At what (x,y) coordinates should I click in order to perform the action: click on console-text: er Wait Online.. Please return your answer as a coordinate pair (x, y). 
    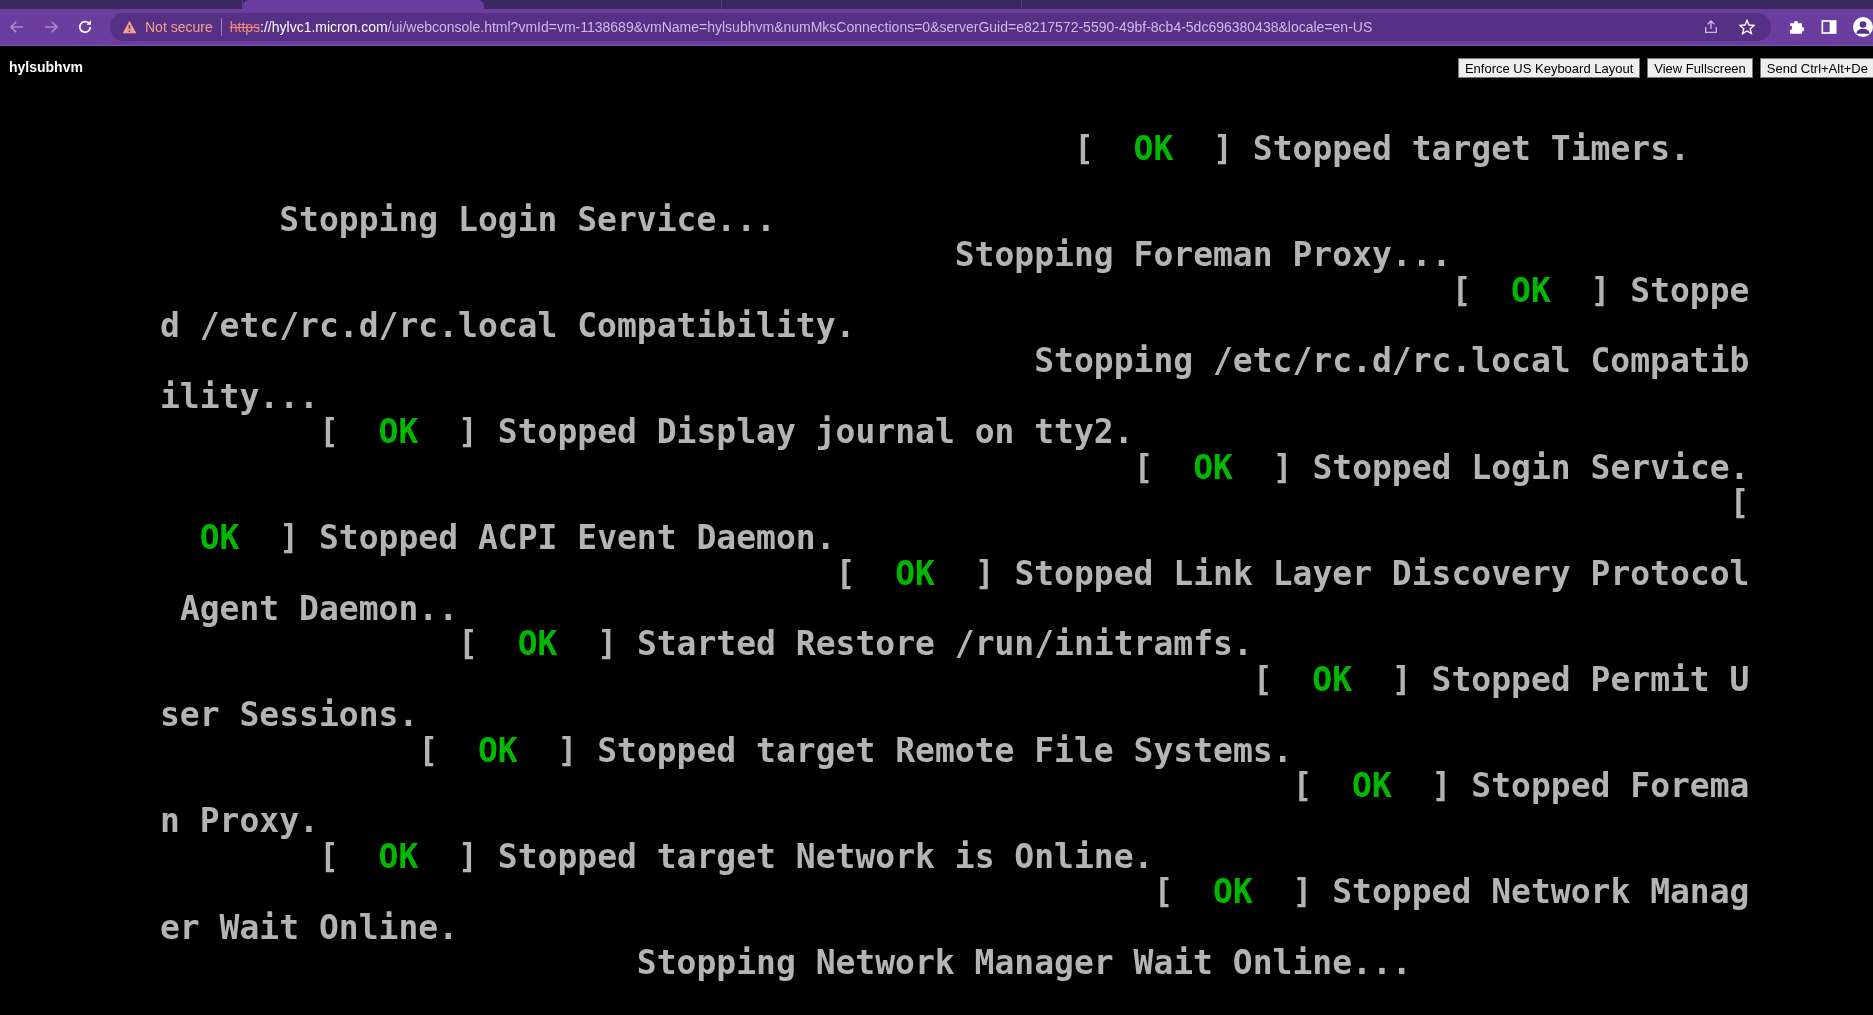
    Looking at the image, I should click on (309, 927).